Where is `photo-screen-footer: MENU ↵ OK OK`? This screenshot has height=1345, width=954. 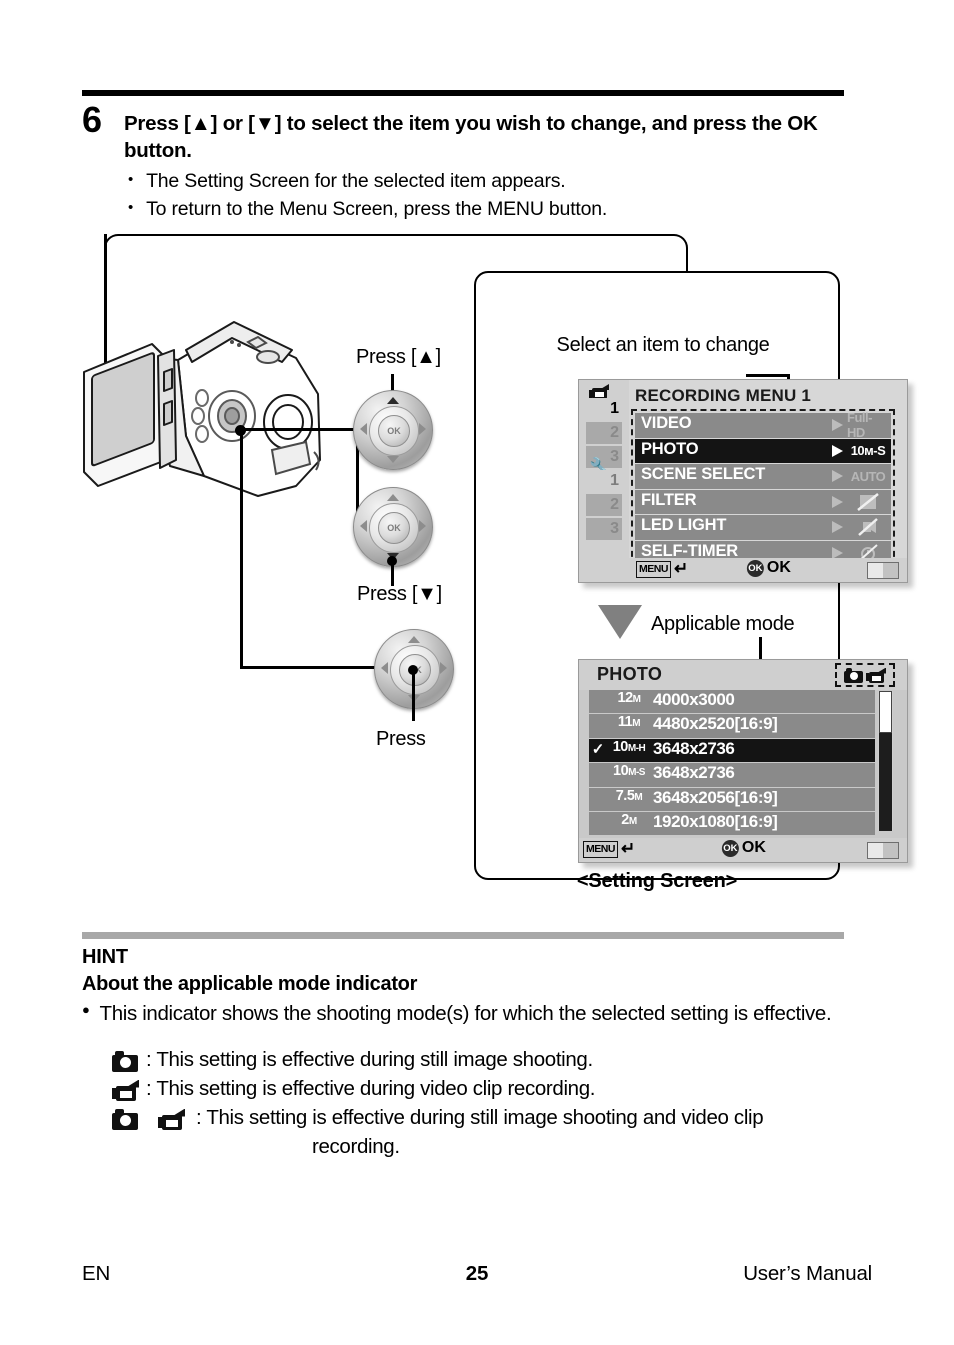 photo-screen-footer: MENU ↵ OK OK is located at coordinates (743, 850).